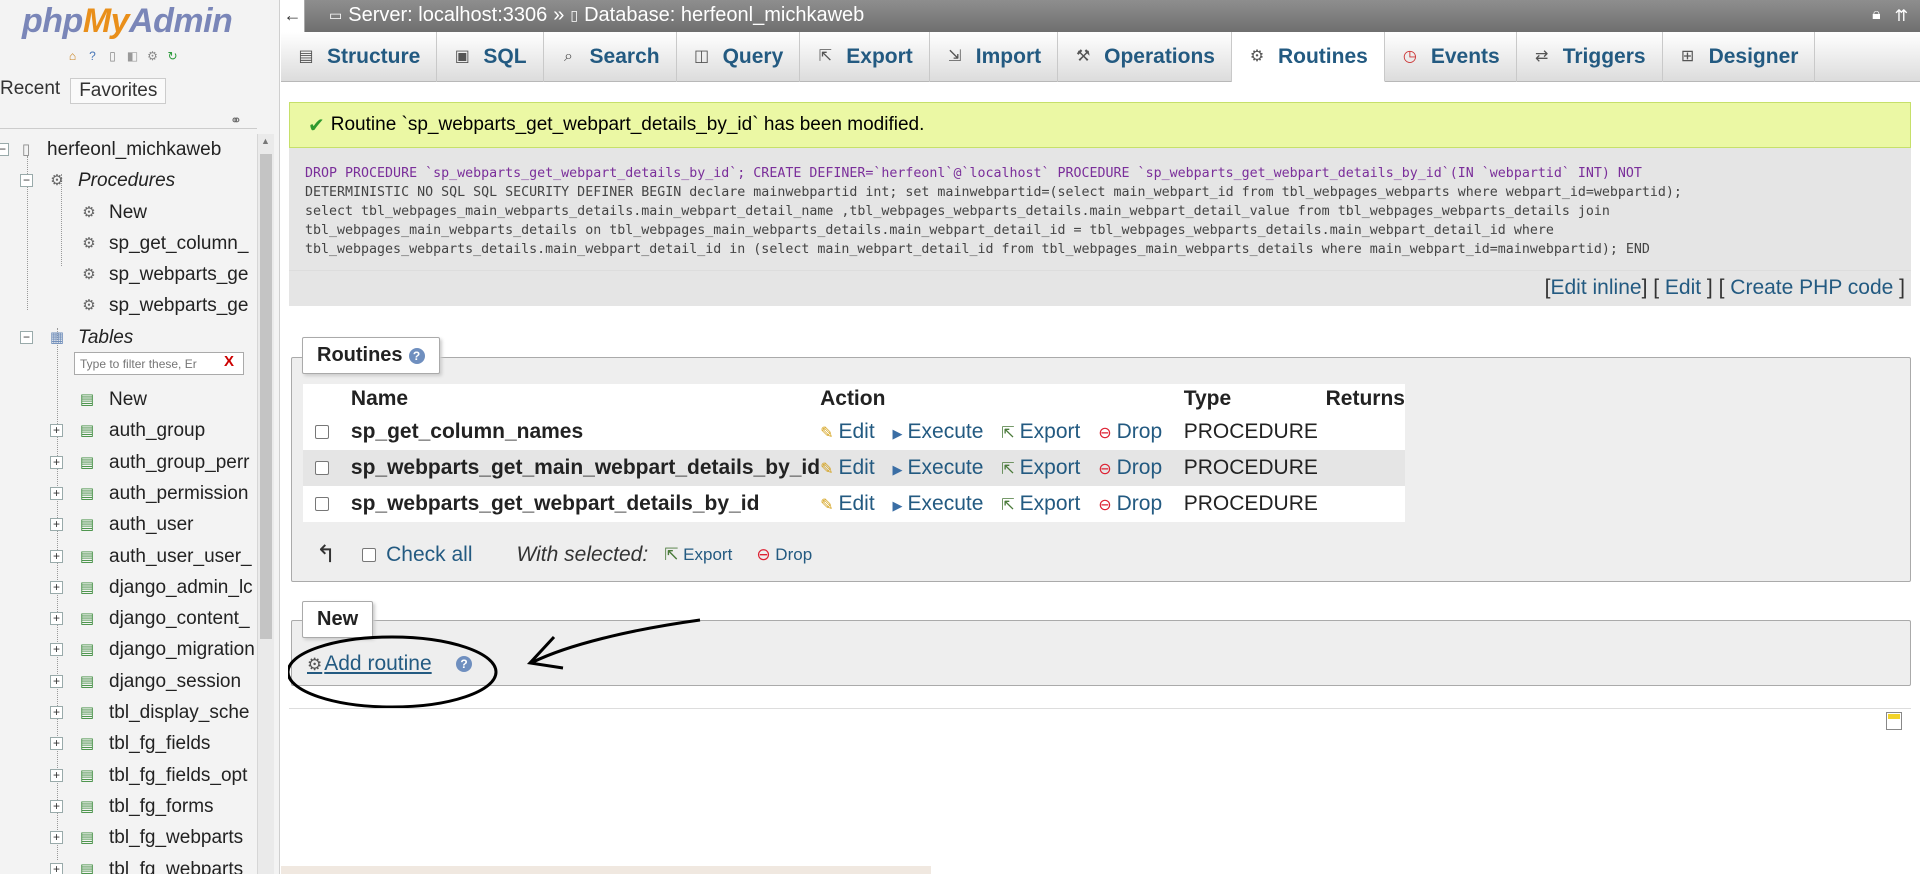 This screenshot has height=874, width=1920. I want to click on tree-table-item: + ▤ auth_permission, so click(128, 493).